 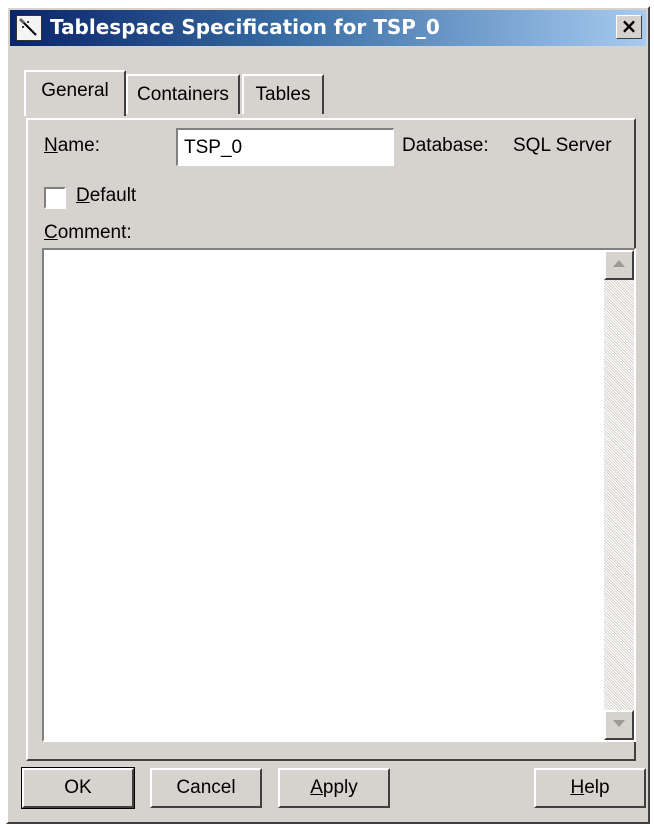 I want to click on scroll-up-button, so click(x=619, y=265).